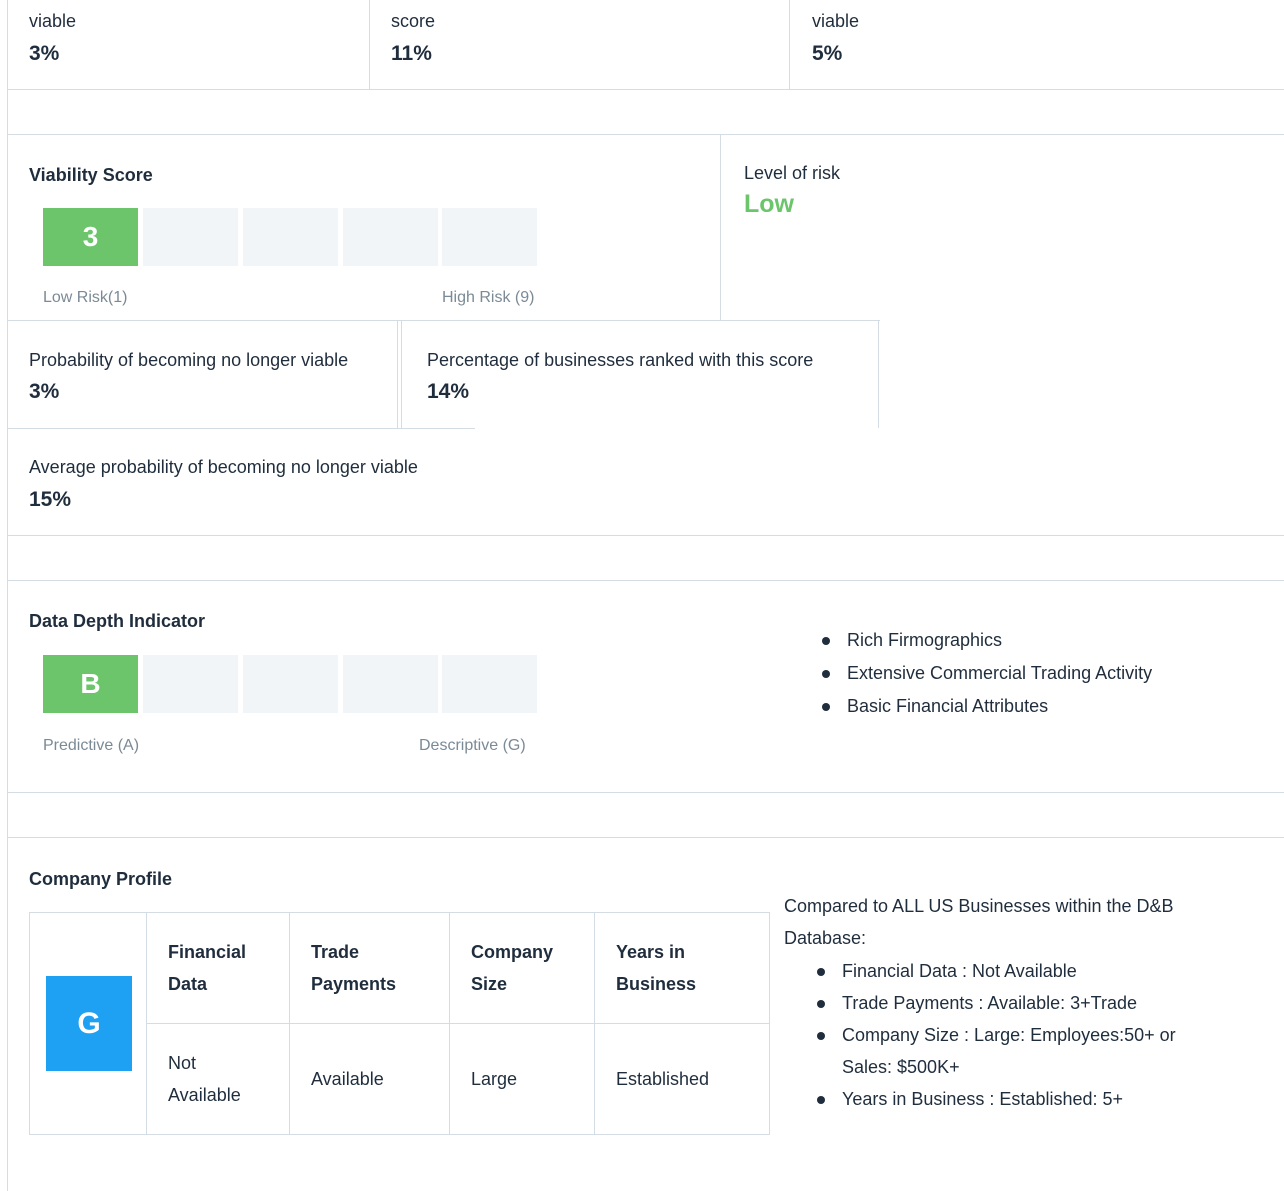  What do you see at coordinates (50, 499) in the screenshot?
I see `average-probability-value: 15%` at bounding box center [50, 499].